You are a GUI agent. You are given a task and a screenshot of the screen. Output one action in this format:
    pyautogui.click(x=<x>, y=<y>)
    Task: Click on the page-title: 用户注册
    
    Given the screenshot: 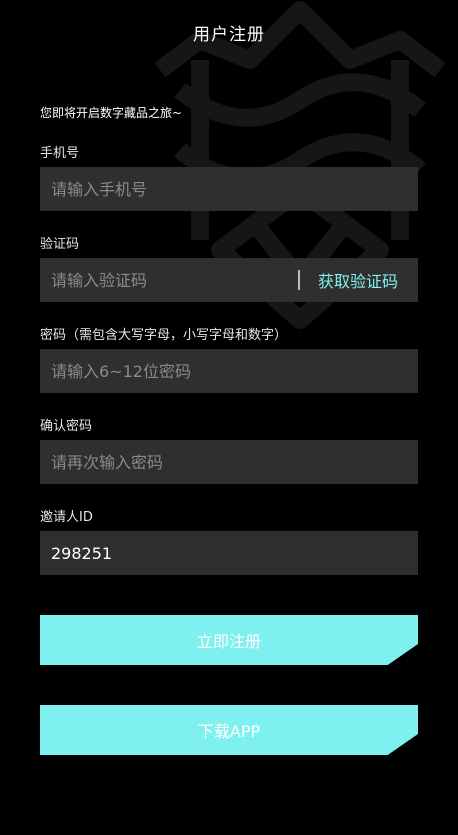 What is the action you would take?
    pyautogui.click(x=229, y=34)
    